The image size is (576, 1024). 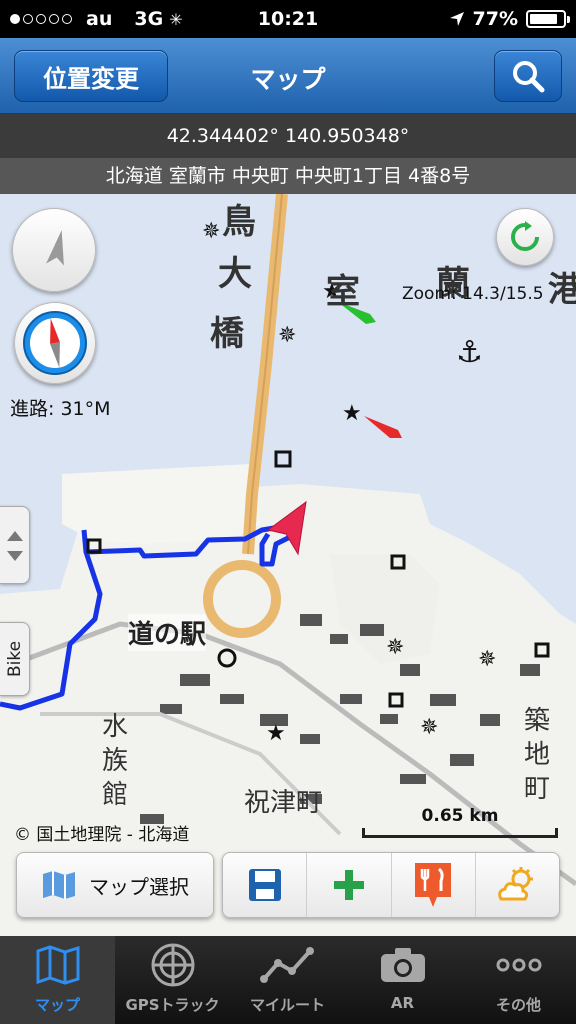 What do you see at coordinates (402, 1003) in the screenshot?
I see `tab-ar-label: AR` at bounding box center [402, 1003].